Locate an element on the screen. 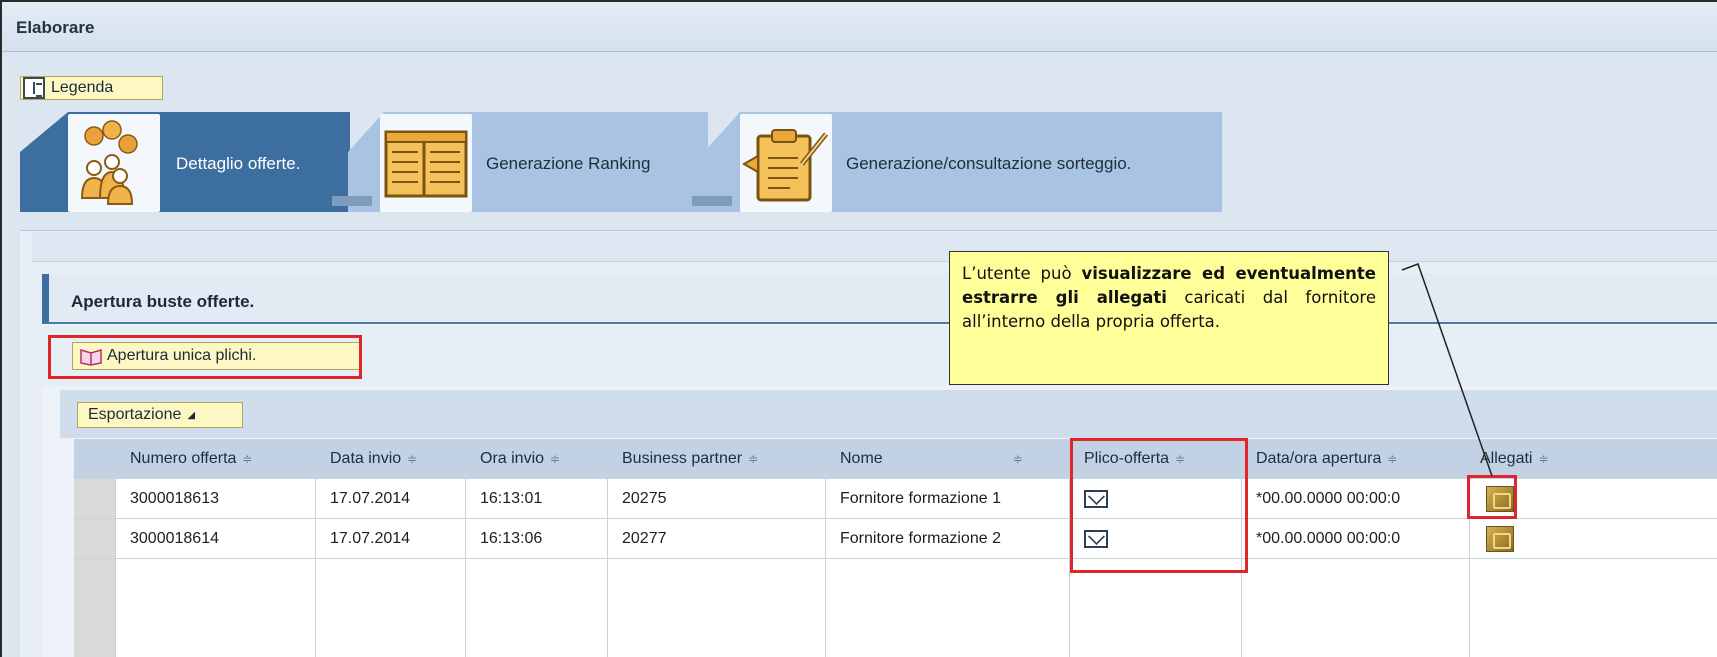 The height and width of the screenshot is (657, 1717). export-label: Esportazione is located at coordinates (135, 414).